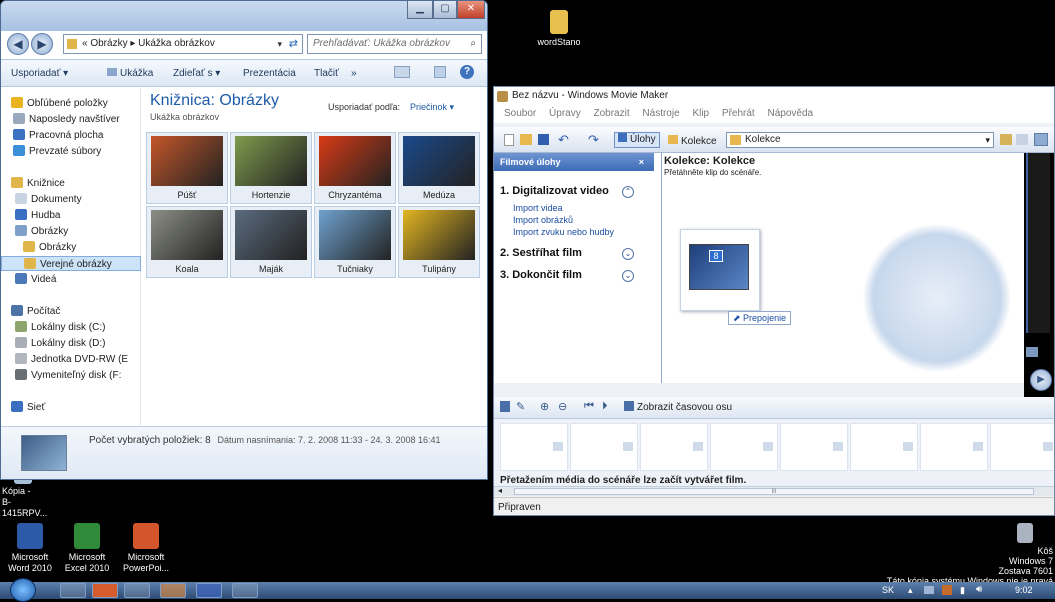 This screenshot has width=1055, height=602. Describe the element at coordinates (439, 242) in the screenshot. I see `thumbnail-item: Tulipány` at that location.